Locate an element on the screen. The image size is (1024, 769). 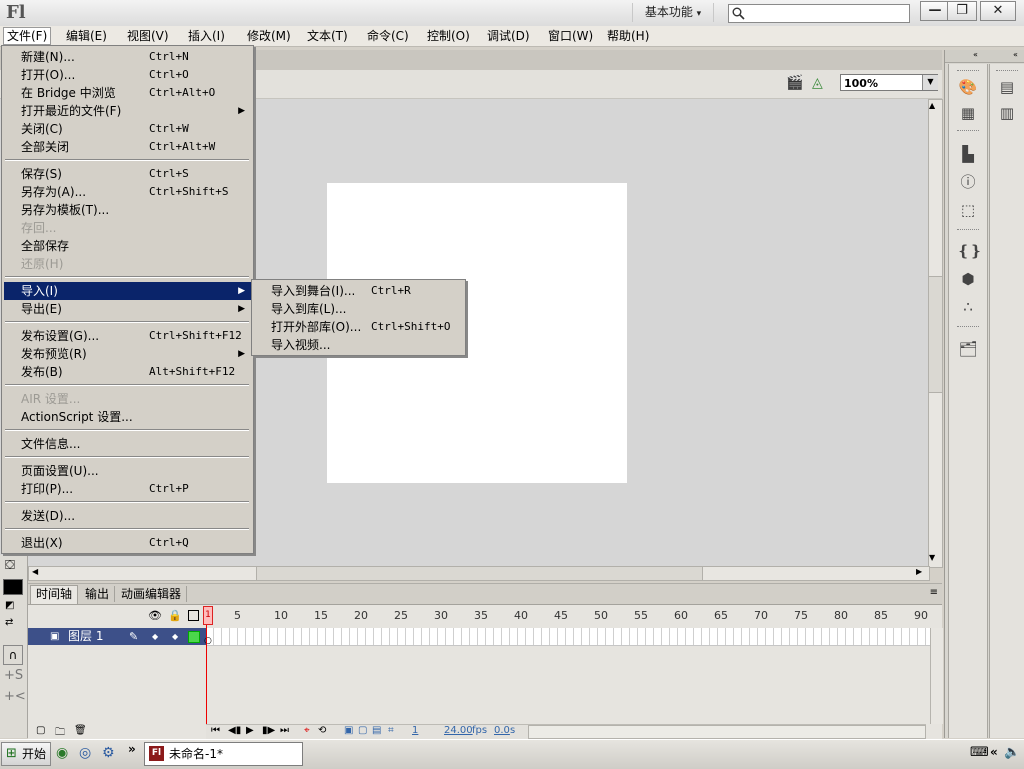
menu-item-bridge: 在 Bridge 中浏览 Ctrl+Alt+O is located at coordinates (127, 93).